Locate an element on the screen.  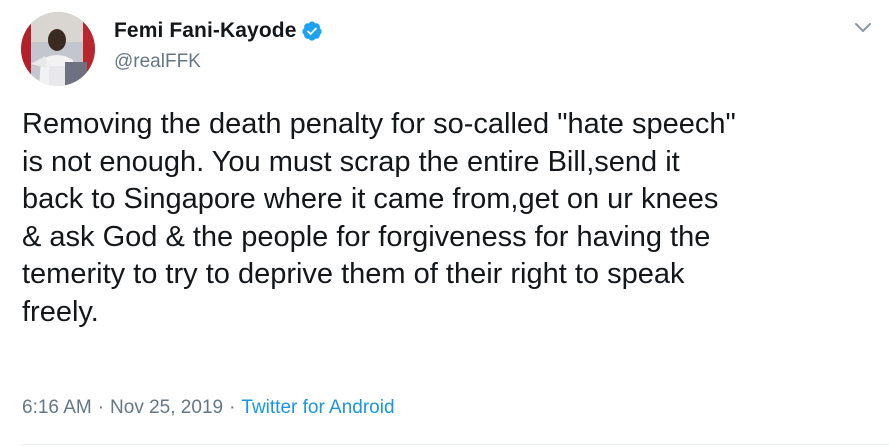
divider is located at coordinates (455, 444).